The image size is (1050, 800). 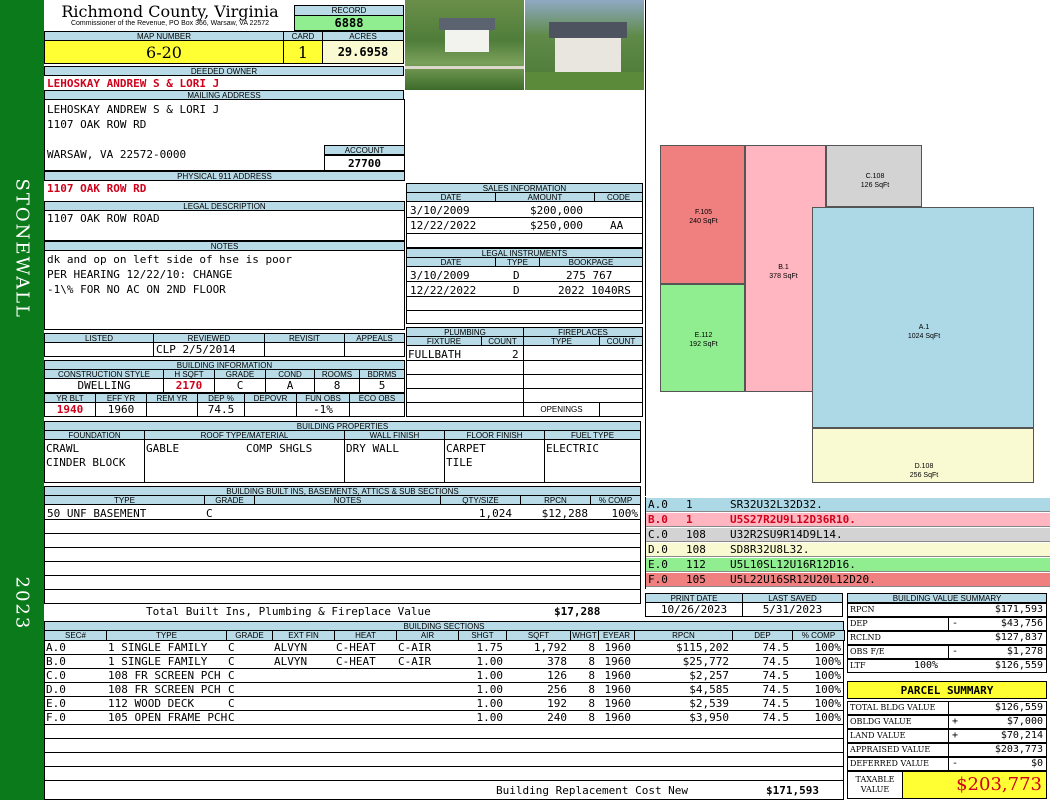 What do you see at coordinates (616, 635) in the screenshot?
I see `sections-col-9: EYEAR` at bounding box center [616, 635].